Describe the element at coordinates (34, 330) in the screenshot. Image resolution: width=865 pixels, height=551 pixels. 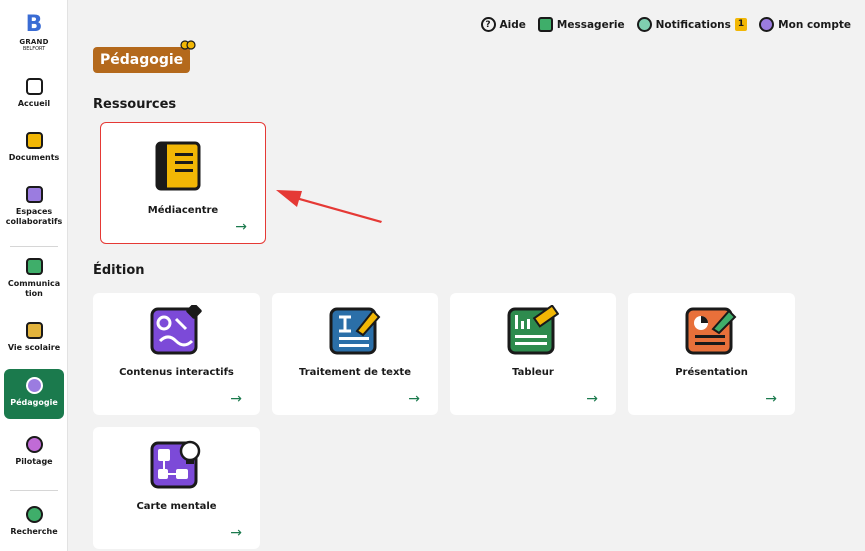
I see `school-life-icon` at that location.